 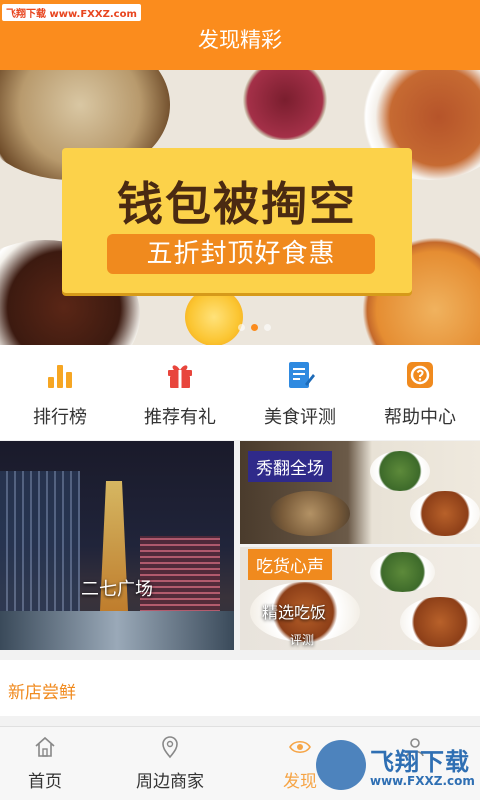 I want to click on app-header: 飞翔下载 www.FXXZ.com 发现精彩, so click(x=240, y=35).